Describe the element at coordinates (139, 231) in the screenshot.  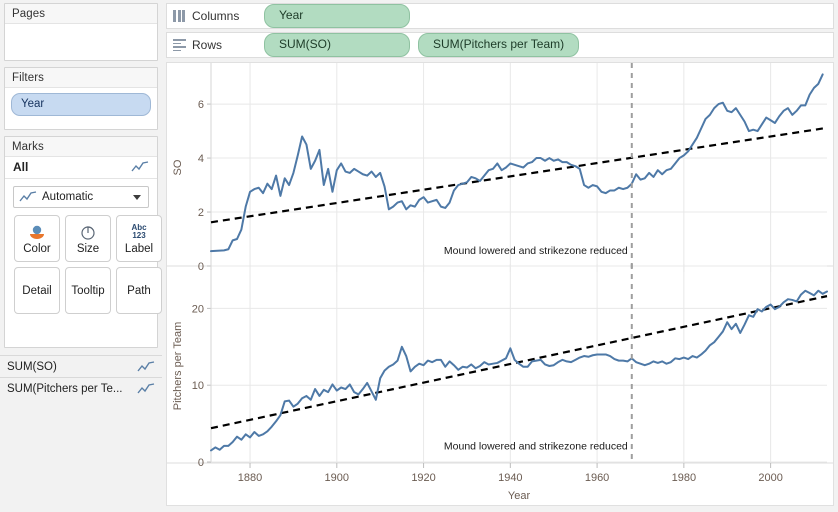
I see `abc123-label-icon: Abc 123` at that location.